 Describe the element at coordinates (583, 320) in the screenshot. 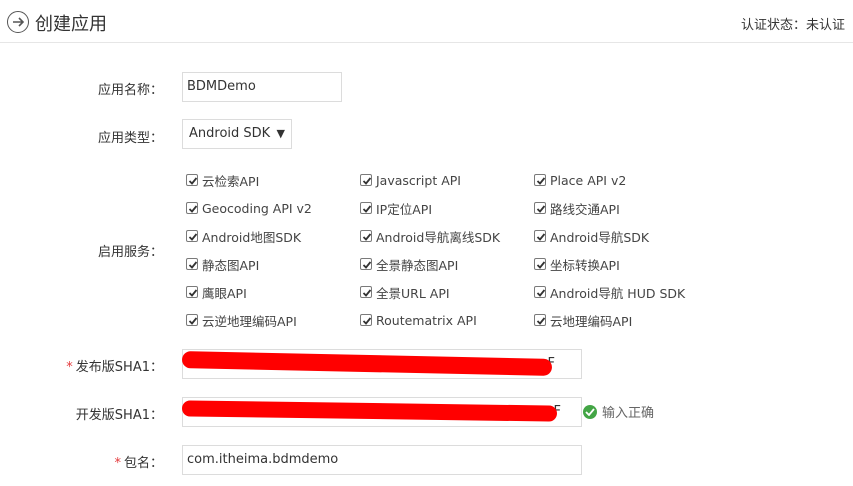

I see `service-checkbox: 云地理编码API` at that location.